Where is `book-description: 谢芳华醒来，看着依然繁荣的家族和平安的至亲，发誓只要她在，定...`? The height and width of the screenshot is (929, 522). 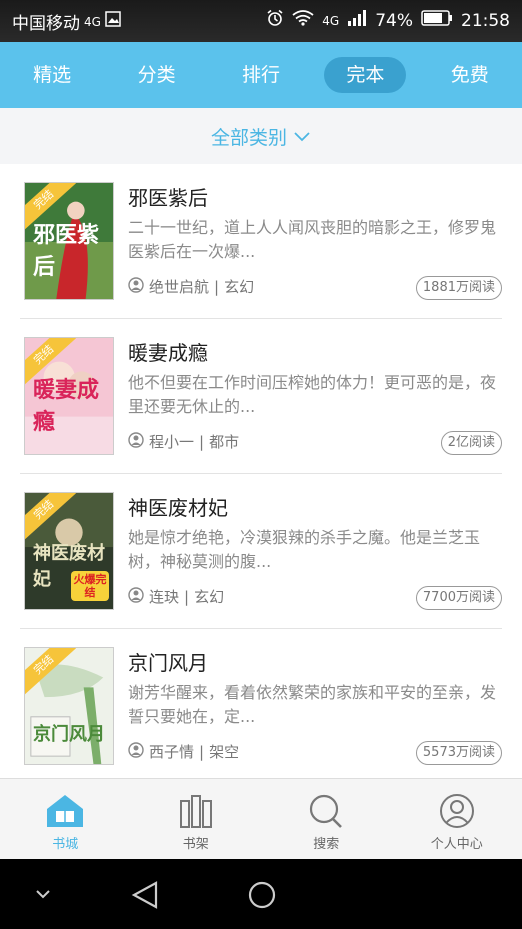
book-description: 谢芳华醒来，看着依然繁荣的家族和平安的至亲，发誓只要她在，定... is located at coordinates (312, 704).